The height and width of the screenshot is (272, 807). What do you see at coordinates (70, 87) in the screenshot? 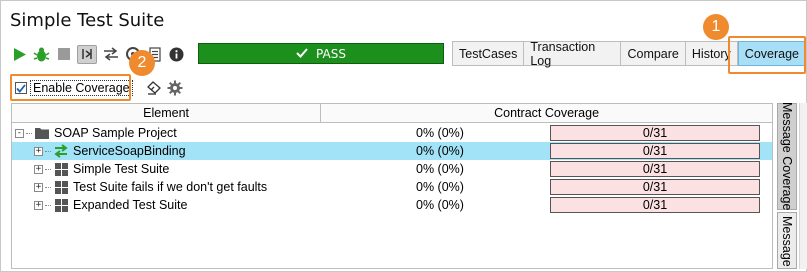
I see `callout-box-enable-coverage` at bounding box center [70, 87].